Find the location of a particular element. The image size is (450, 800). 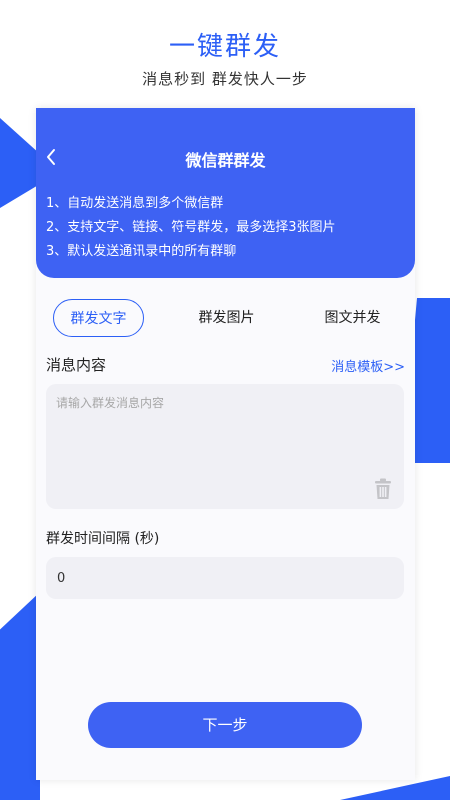

tab-images: 群发图片 is located at coordinates (226, 318).